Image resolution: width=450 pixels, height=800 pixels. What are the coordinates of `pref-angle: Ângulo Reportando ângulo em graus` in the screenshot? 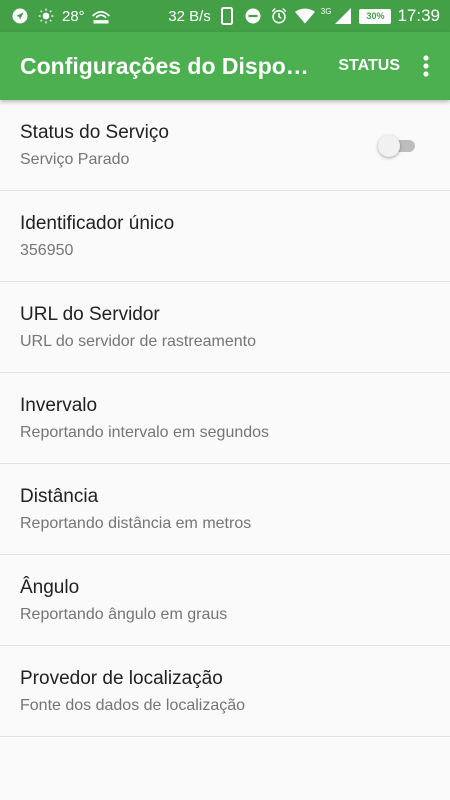 It's located at (225, 600).